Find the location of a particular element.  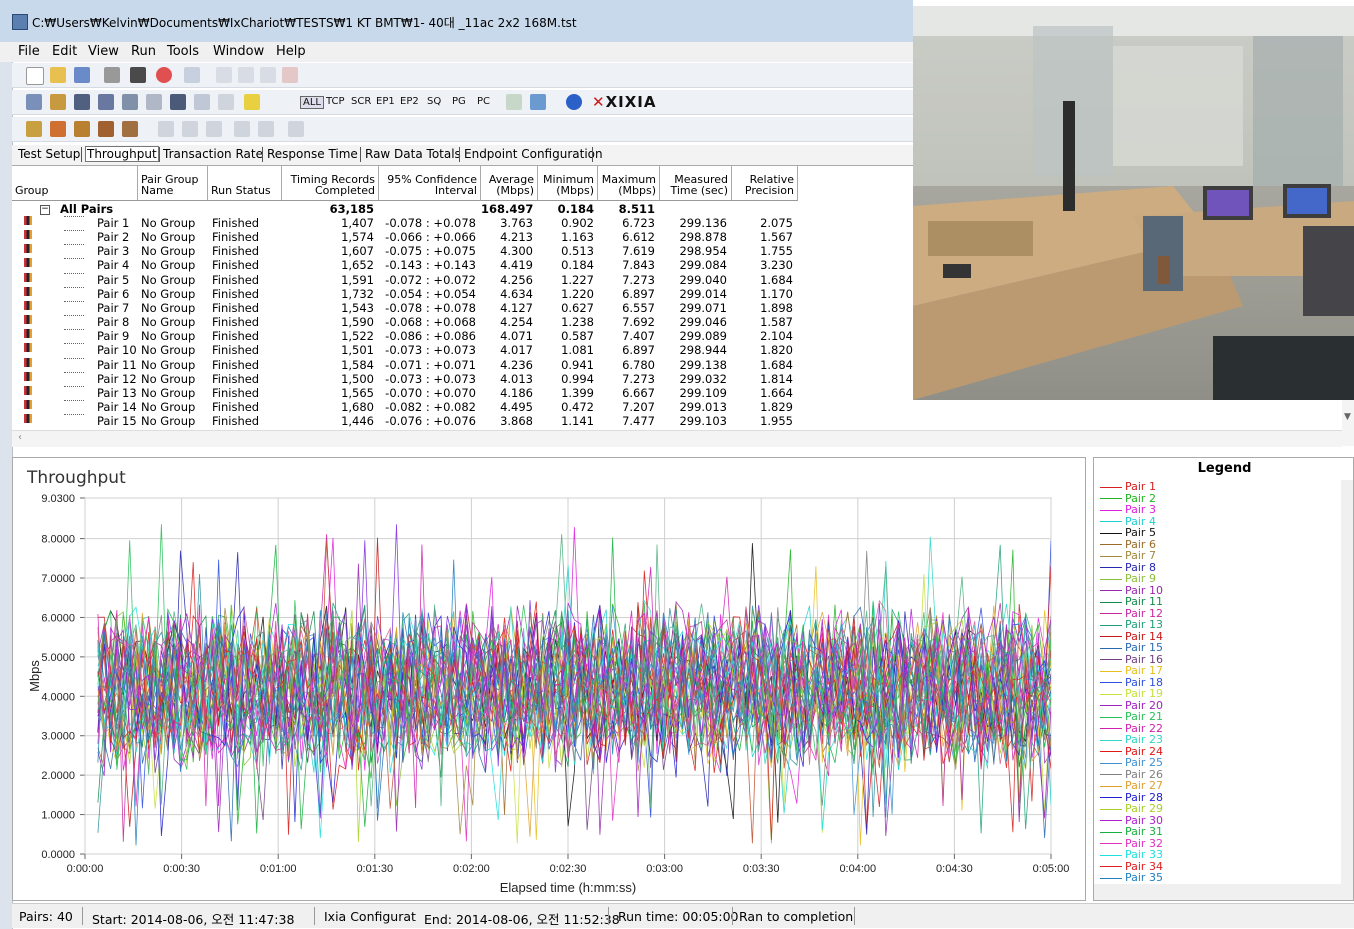

add-multicast-icon is located at coordinates (58, 102).